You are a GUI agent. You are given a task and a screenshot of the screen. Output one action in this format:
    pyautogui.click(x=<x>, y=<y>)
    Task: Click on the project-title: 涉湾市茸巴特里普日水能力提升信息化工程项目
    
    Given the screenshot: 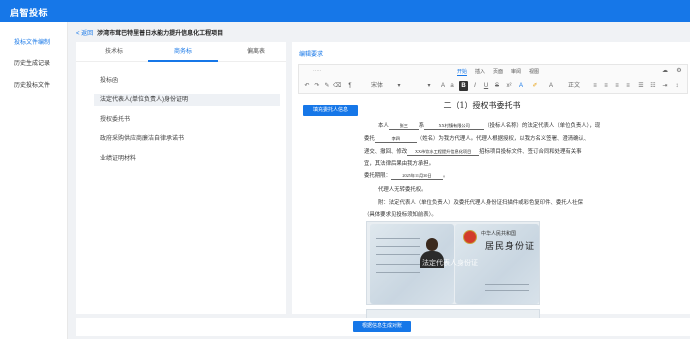 What is the action you would take?
    pyautogui.click(x=160, y=33)
    